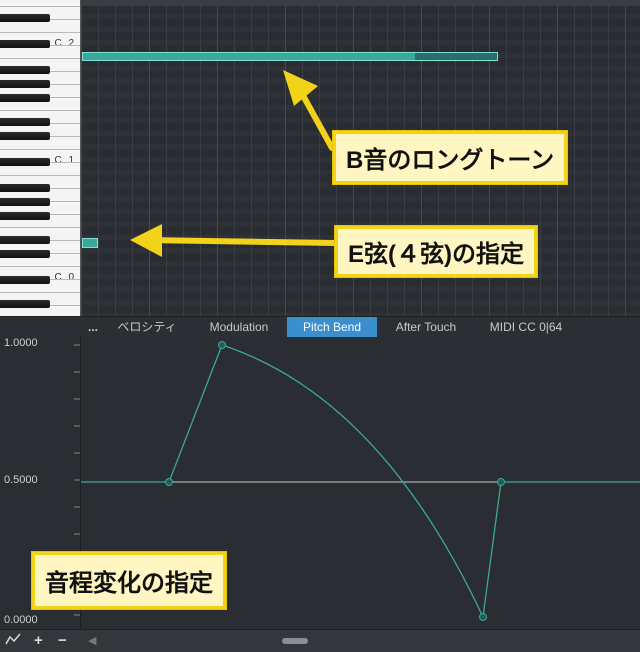 The width and height of the screenshot is (640, 652). Describe the element at coordinates (129, 580) in the screenshot. I see `callout-pitch-change: 音程変化の指定` at that location.